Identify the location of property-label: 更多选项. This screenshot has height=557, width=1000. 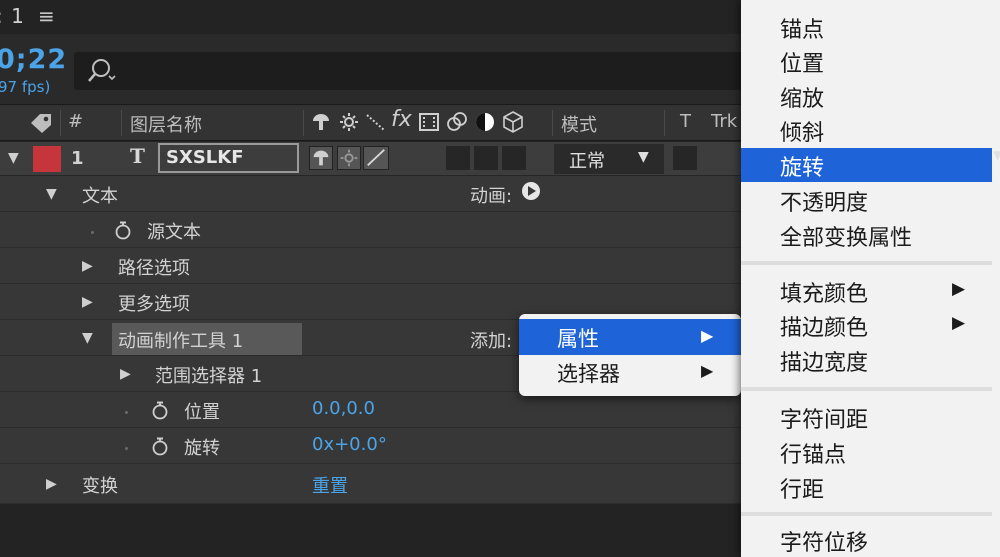
(154, 304).